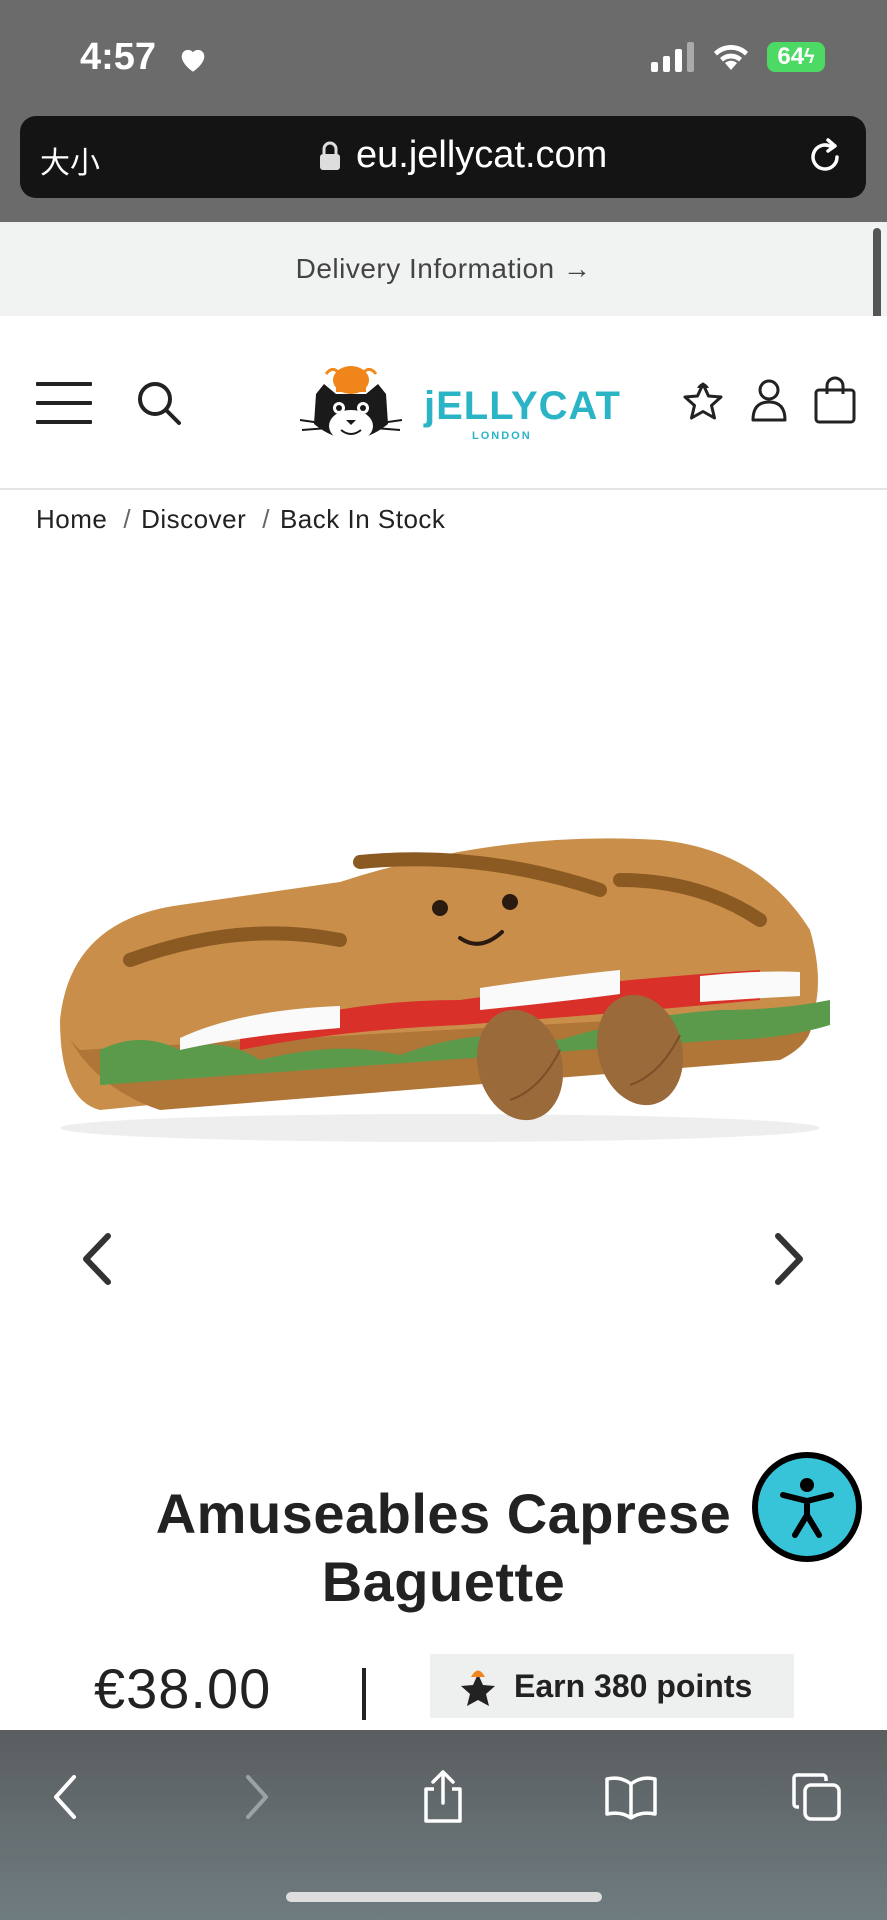 This screenshot has height=1920, width=887. I want to click on site-header: jELLYCAT LONDON, so click(443, 403).